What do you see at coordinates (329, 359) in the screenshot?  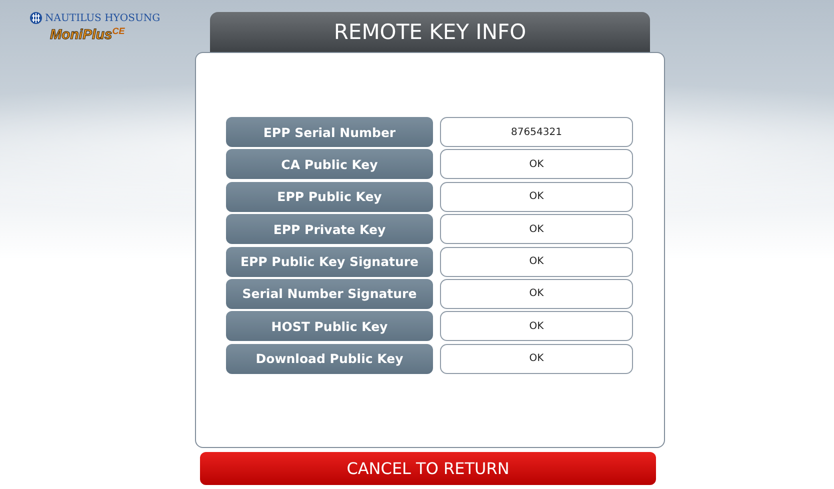 I see `key-label: Download Public Key` at bounding box center [329, 359].